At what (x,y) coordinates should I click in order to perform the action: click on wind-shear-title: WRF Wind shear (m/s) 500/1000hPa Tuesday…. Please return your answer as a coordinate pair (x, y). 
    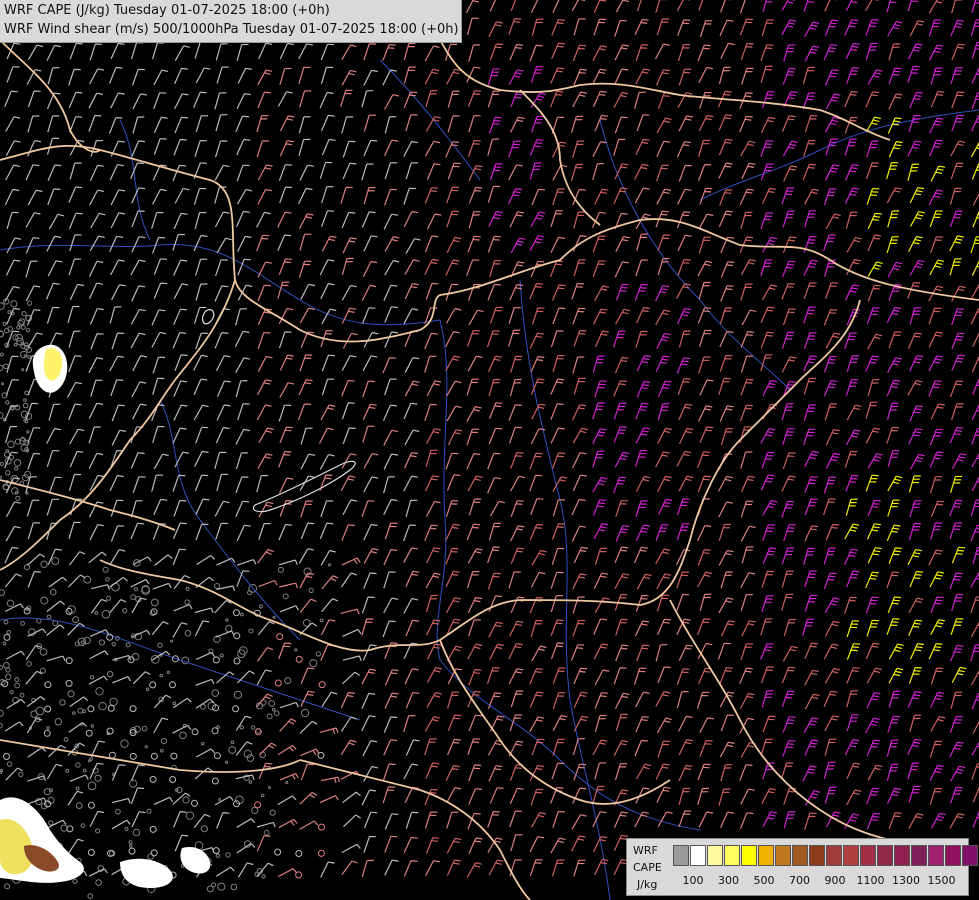
    Looking at the image, I should click on (231, 29).